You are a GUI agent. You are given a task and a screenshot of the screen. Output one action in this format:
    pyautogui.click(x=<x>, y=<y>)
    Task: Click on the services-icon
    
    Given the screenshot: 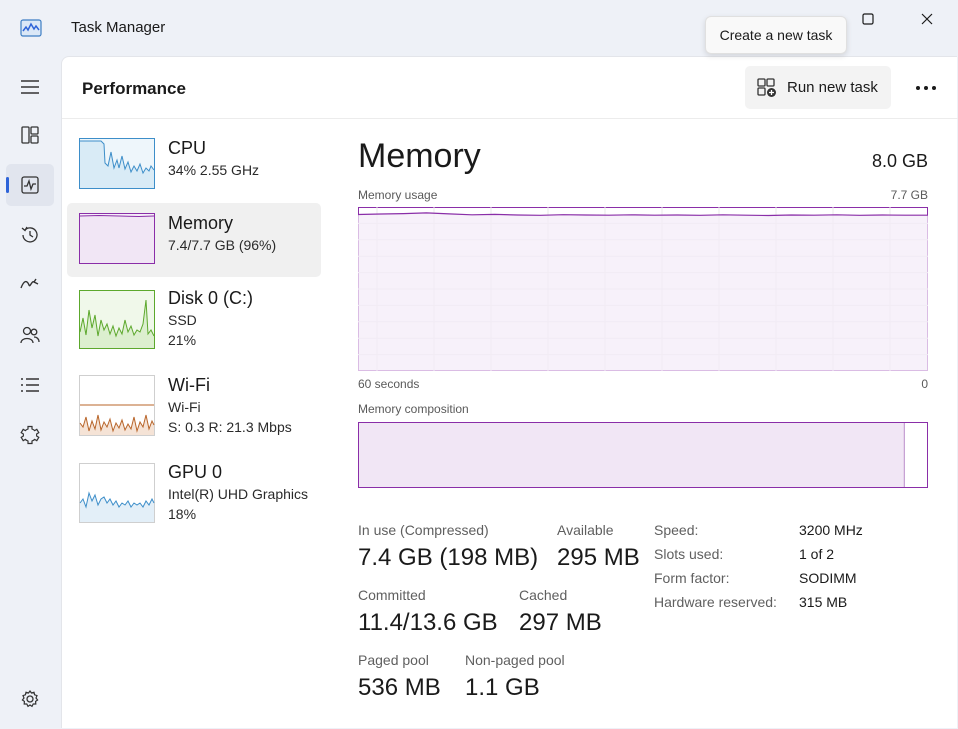 What is the action you would take?
    pyautogui.click(x=30, y=435)
    